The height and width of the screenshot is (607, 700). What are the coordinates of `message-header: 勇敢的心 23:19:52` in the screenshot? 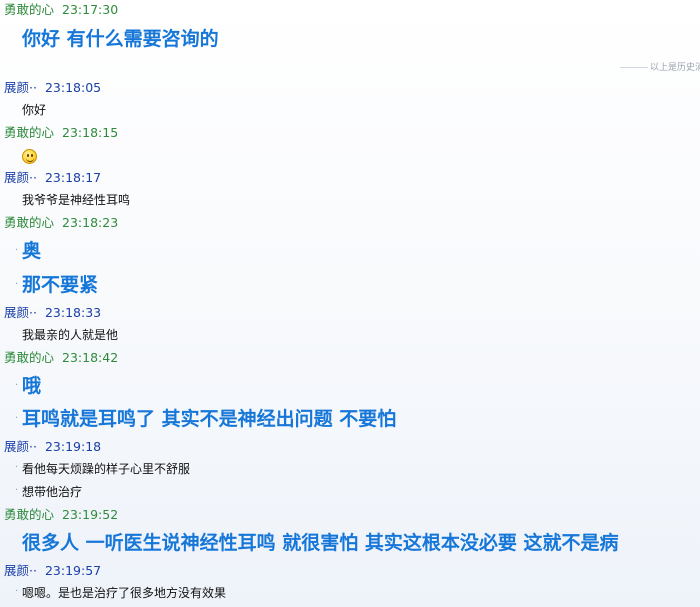 It's located at (61, 515).